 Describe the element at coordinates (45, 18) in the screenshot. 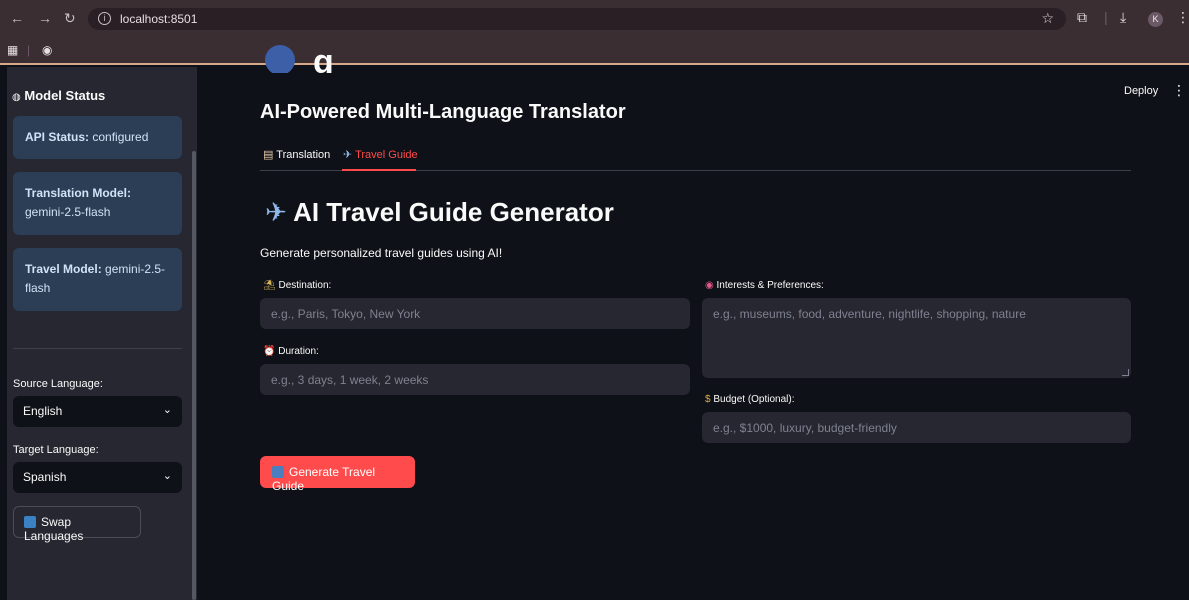

I see `forward-icon: →` at that location.